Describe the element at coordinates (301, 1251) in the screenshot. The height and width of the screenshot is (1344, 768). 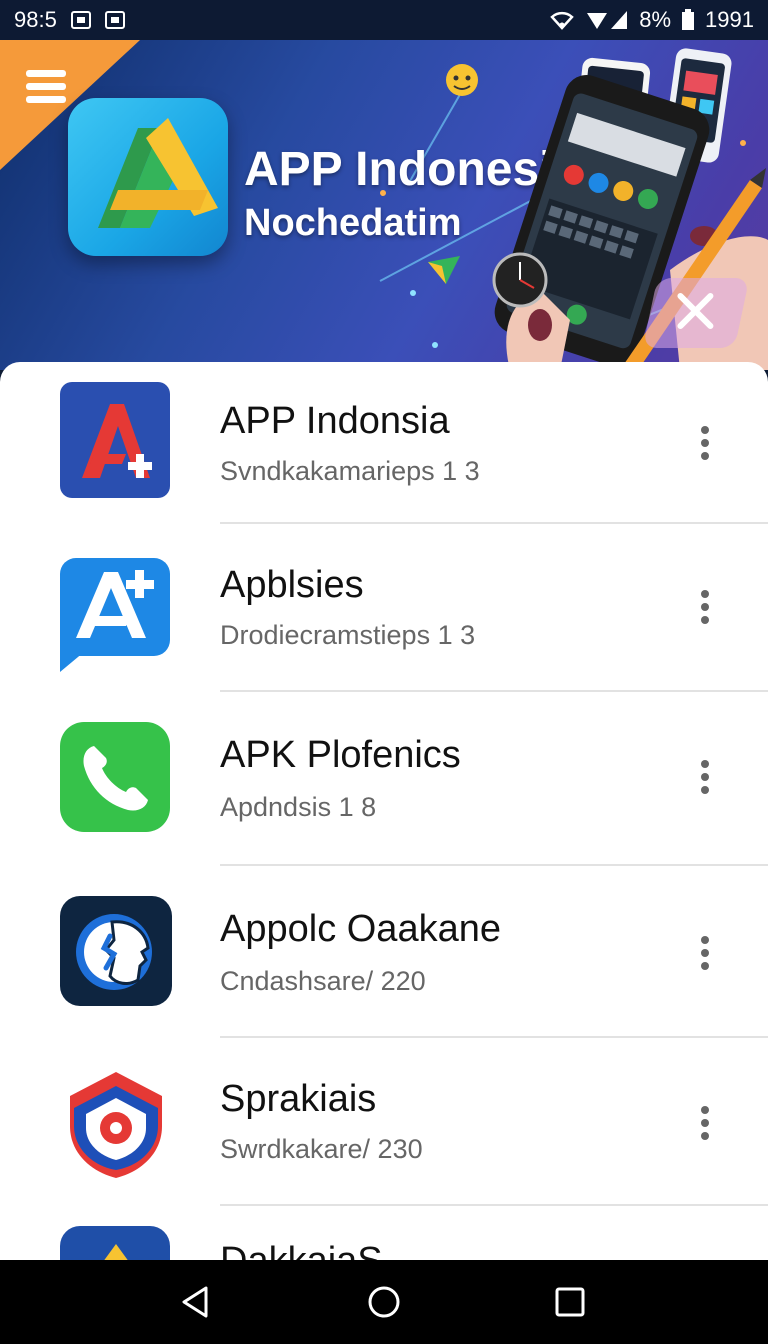
I see `item-title: DakkaiaS` at that location.